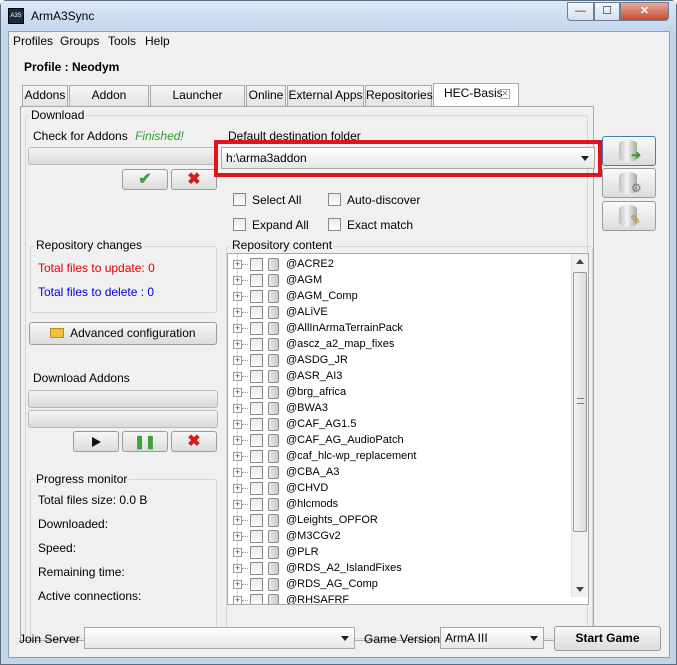  I want to click on tree-row: + @Leights_OPFOR, so click(398, 521).